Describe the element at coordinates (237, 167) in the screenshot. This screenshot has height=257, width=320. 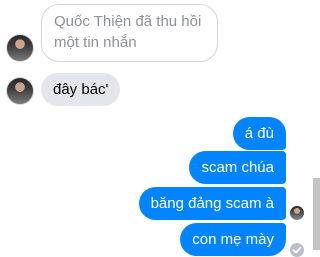
I see `outgoing-message: scam chúa` at that location.